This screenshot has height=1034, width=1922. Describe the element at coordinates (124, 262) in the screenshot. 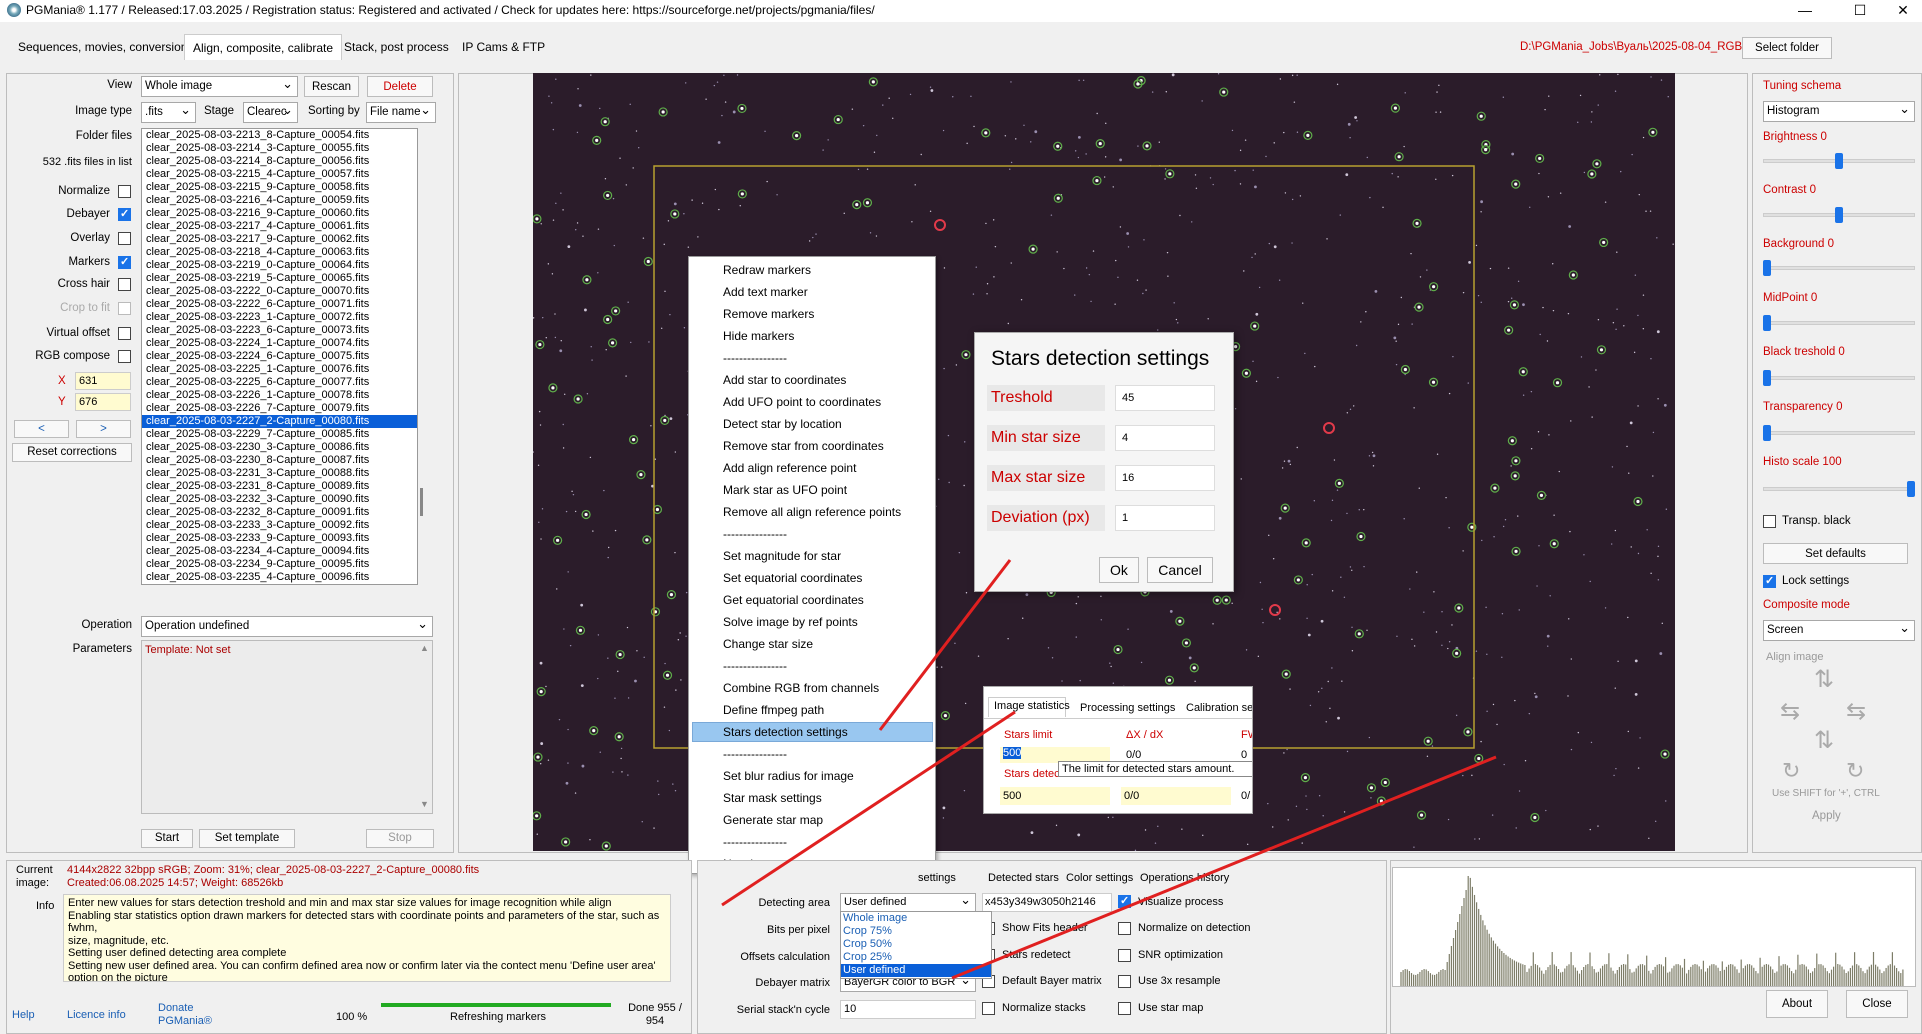

I see `markers-checkbox` at that location.